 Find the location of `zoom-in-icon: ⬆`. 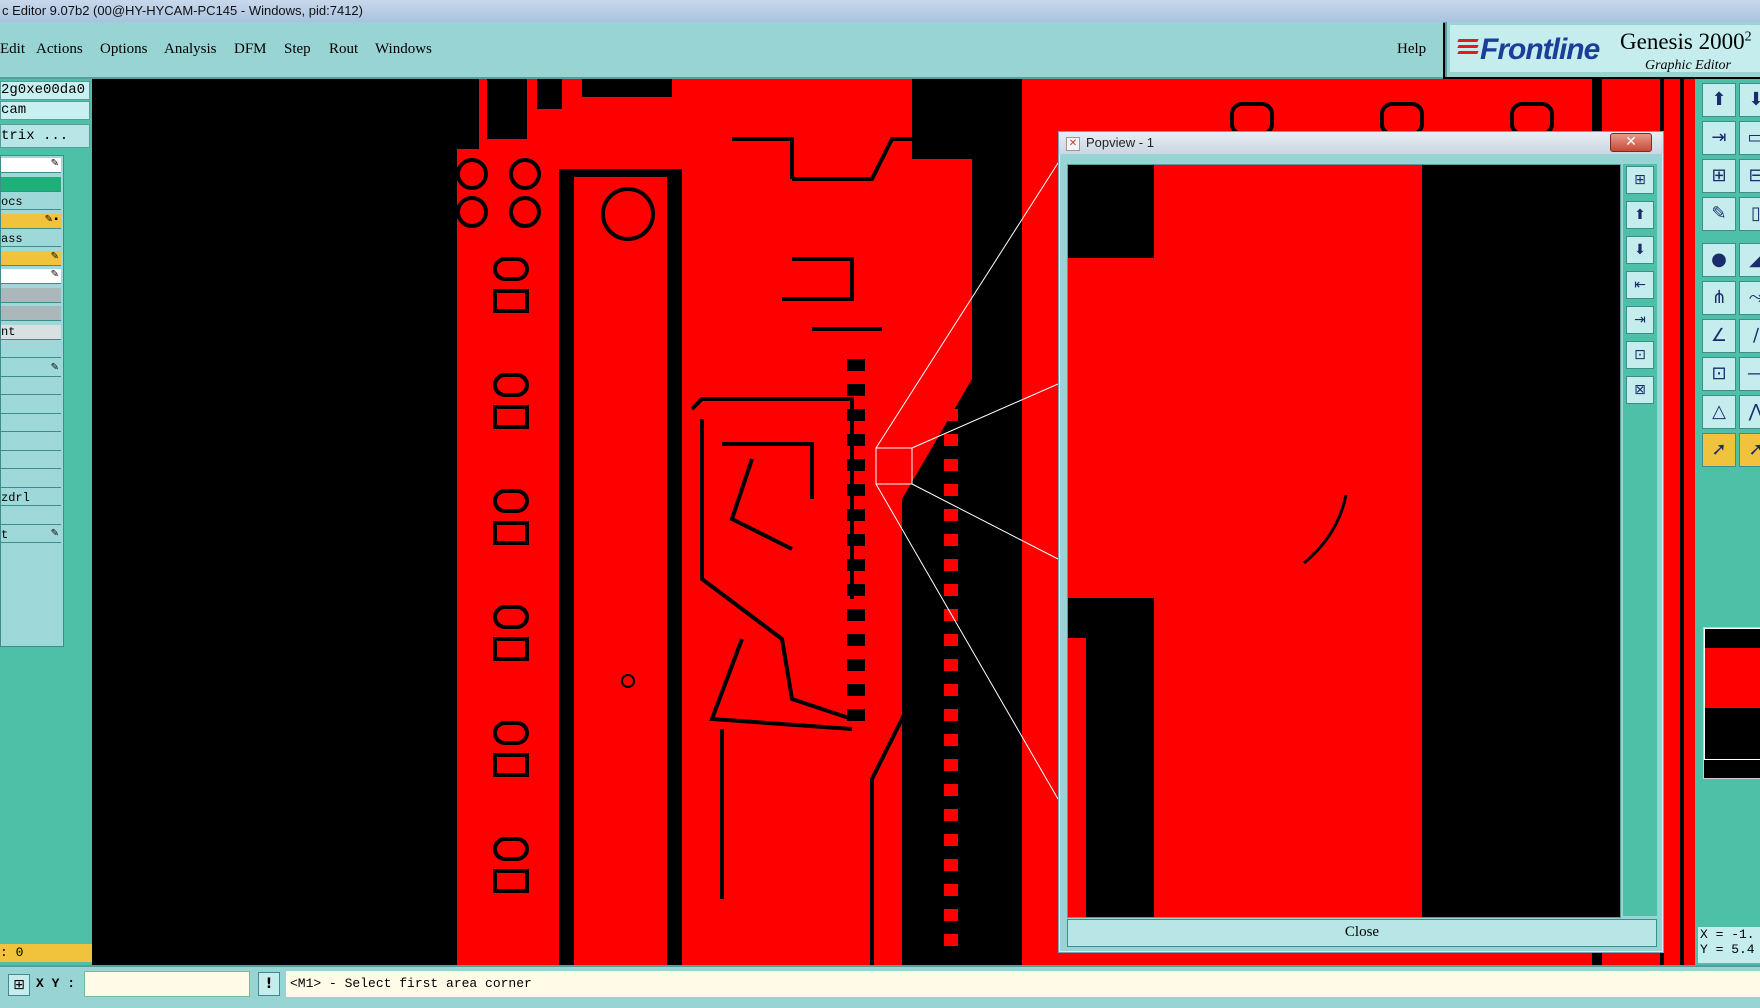

zoom-in-icon: ⬆ is located at coordinates (1640, 215).